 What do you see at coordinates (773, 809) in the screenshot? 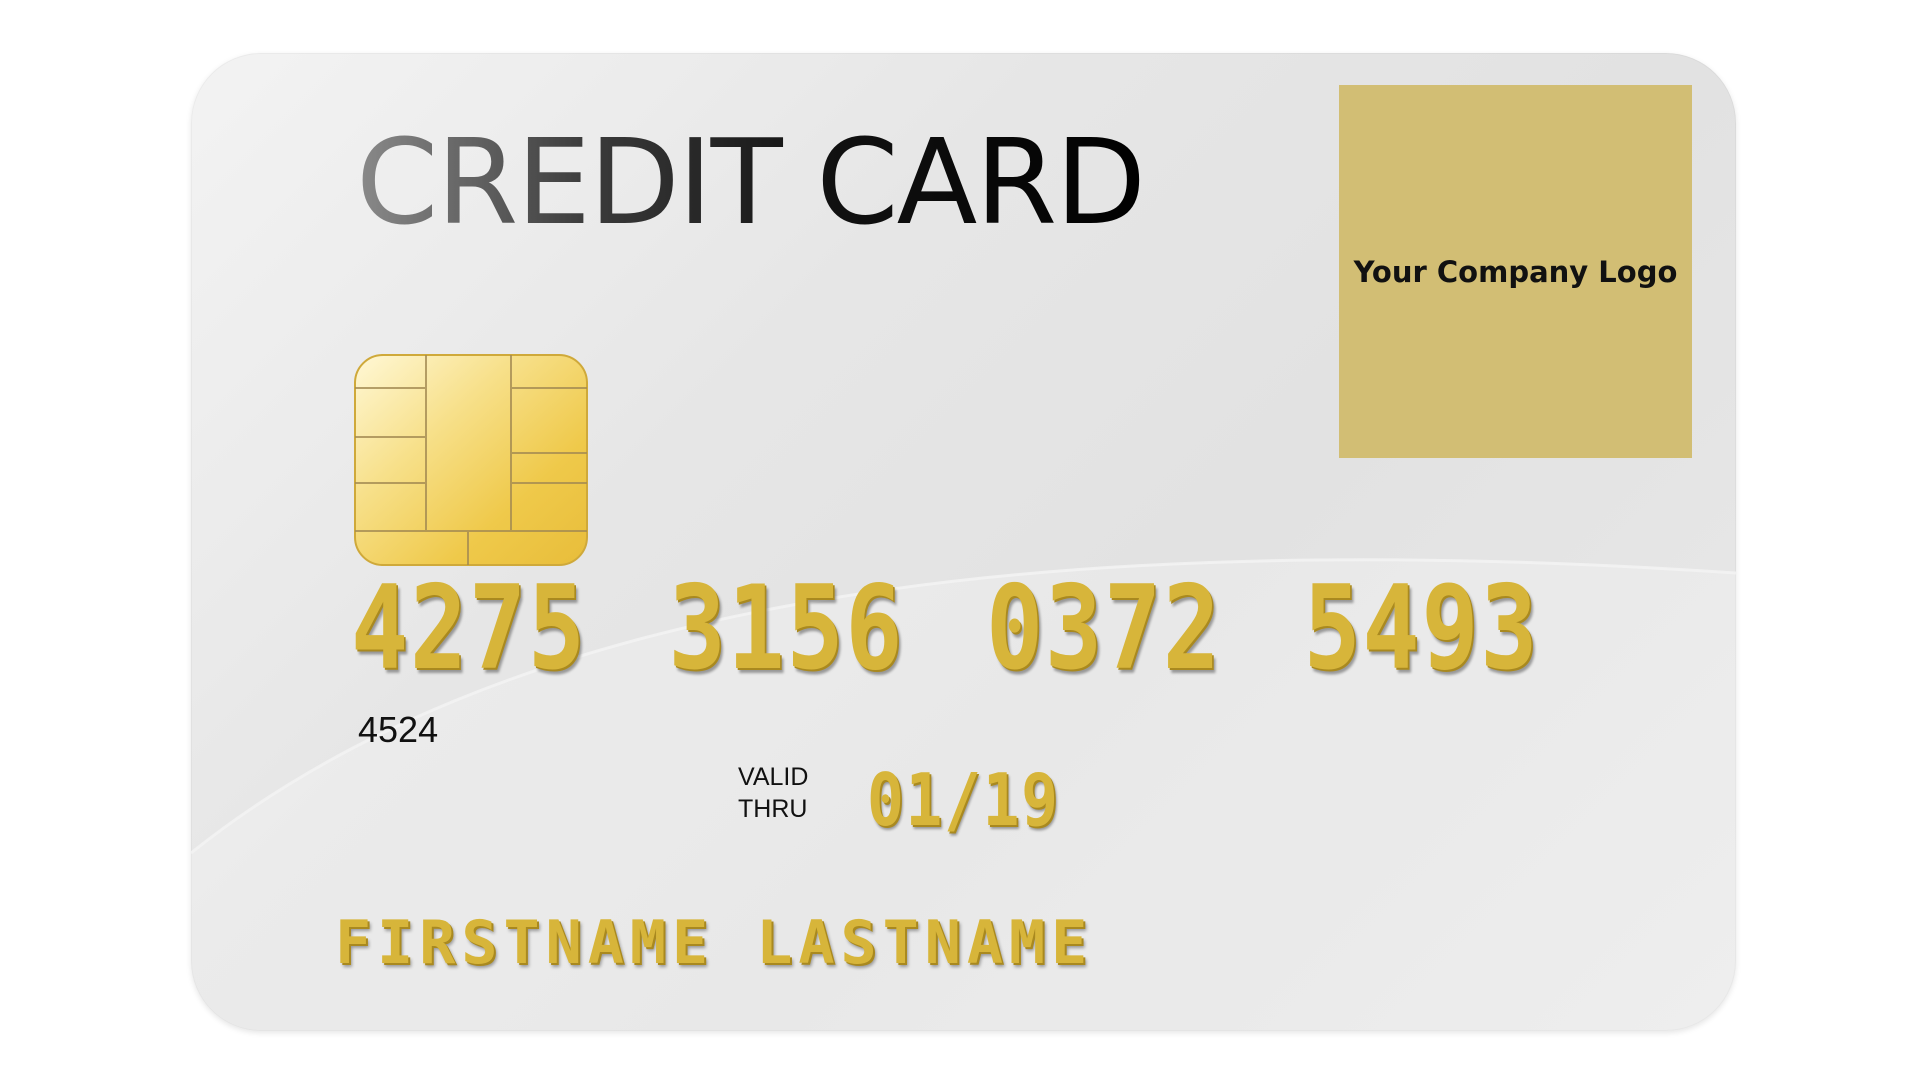
I see `valid-label-line2: THRU` at bounding box center [773, 809].